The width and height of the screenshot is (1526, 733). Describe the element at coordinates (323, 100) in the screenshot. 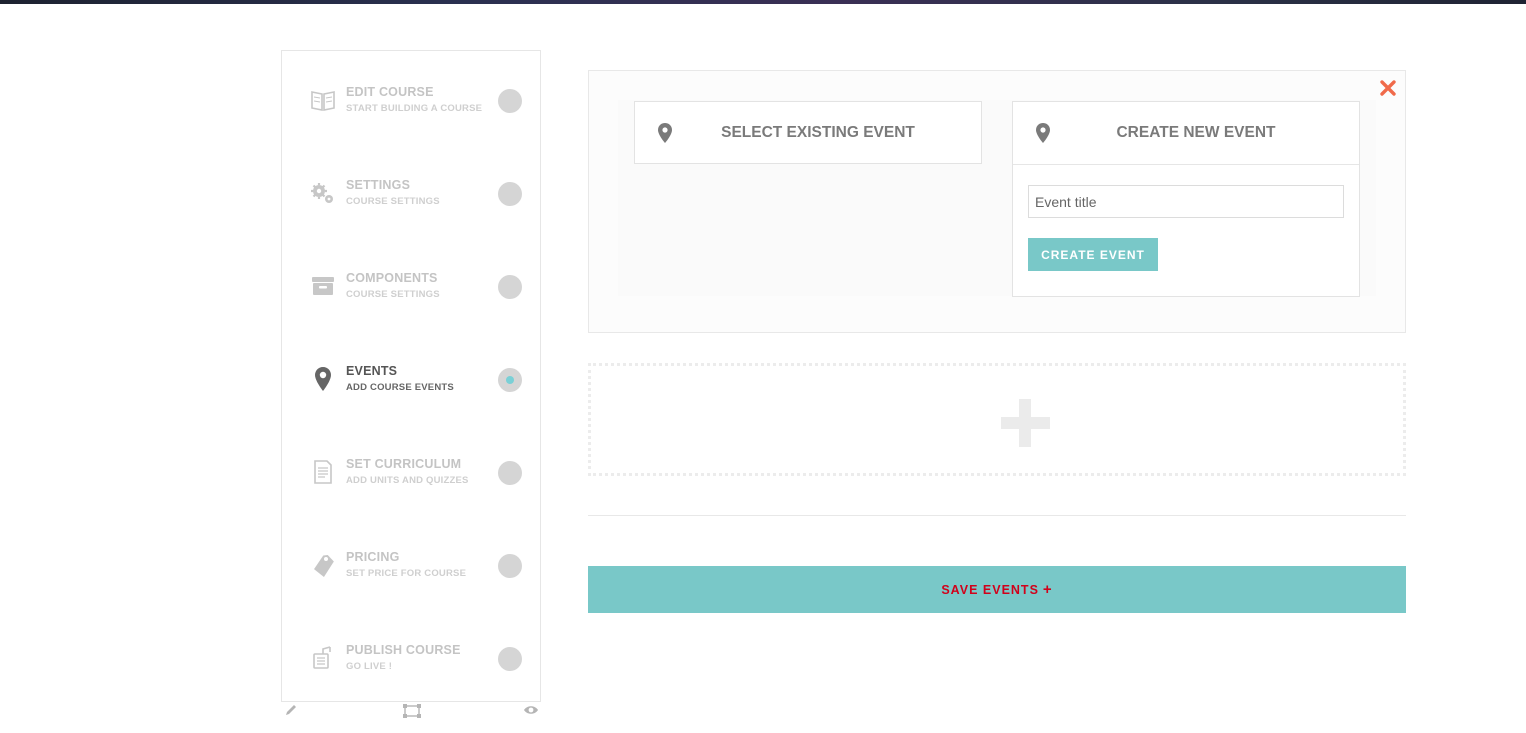

I see `book-icon` at that location.